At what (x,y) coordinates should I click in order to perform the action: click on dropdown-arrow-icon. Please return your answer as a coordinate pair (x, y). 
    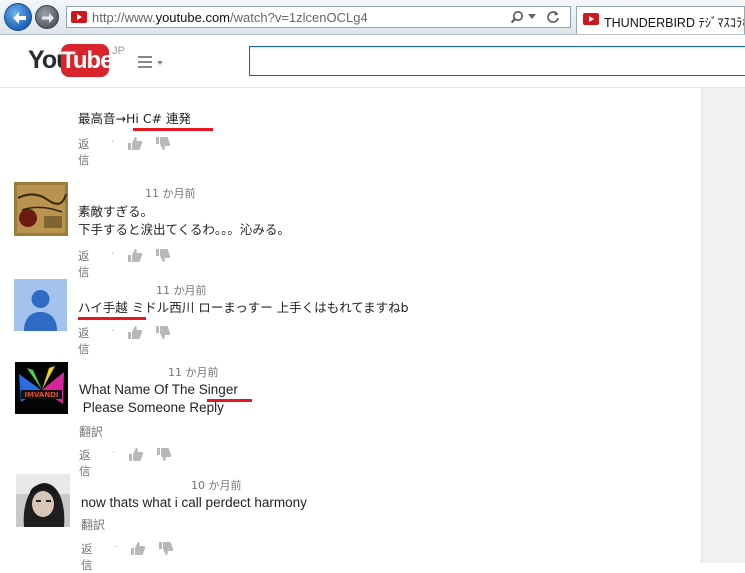
    Looking at the image, I should click on (532, 17).